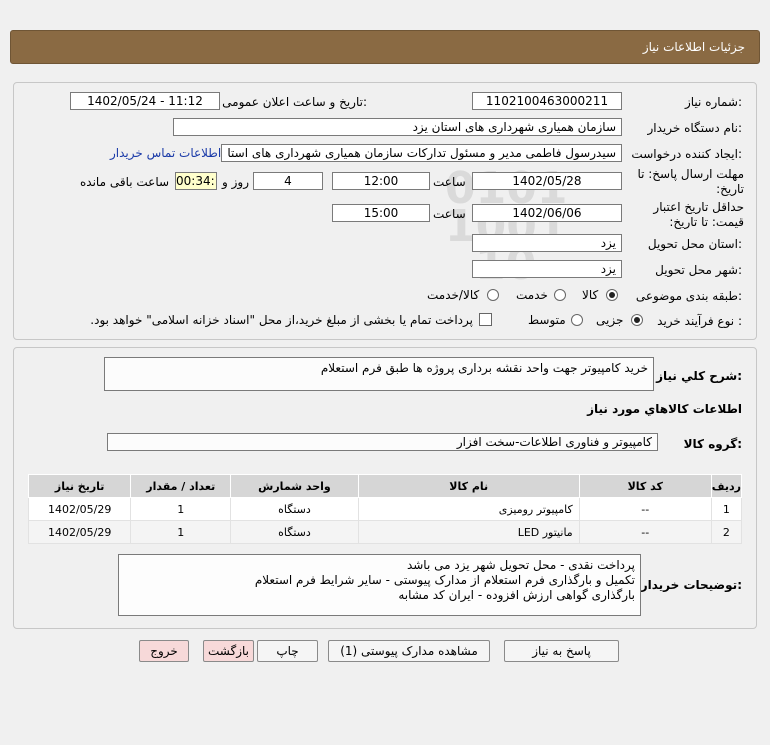  What do you see at coordinates (547, 243) in the screenshot?
I see `delivery-province-field: یزد` at bounding box center [547, 243].